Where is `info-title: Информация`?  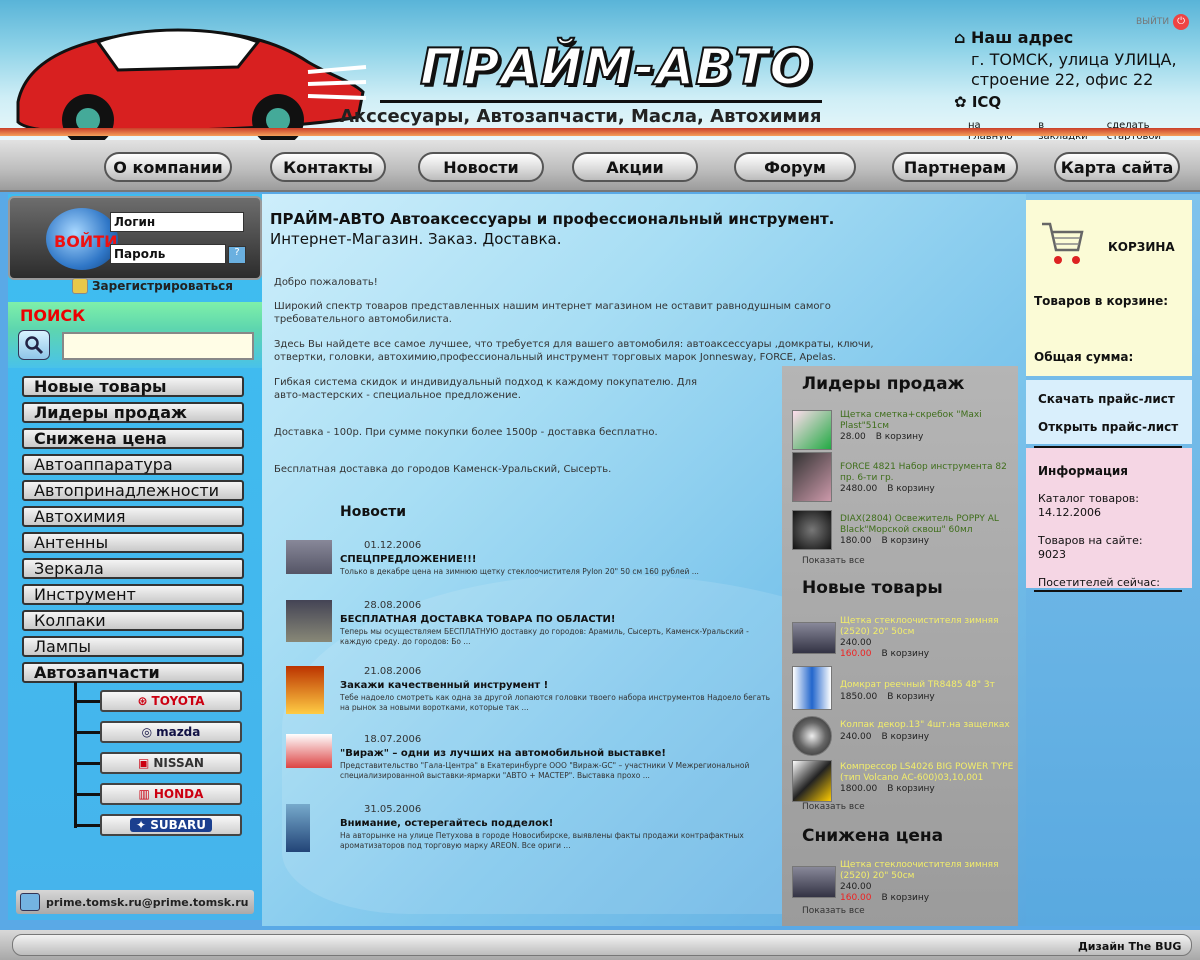 info-title: Информация is located at coordinates (1083, 471).